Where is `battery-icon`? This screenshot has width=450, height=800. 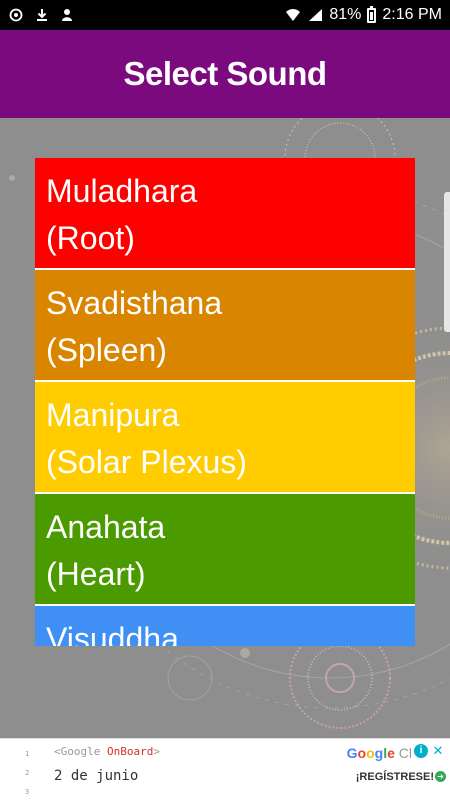 battery-icon is located at coordinates (372, 14).